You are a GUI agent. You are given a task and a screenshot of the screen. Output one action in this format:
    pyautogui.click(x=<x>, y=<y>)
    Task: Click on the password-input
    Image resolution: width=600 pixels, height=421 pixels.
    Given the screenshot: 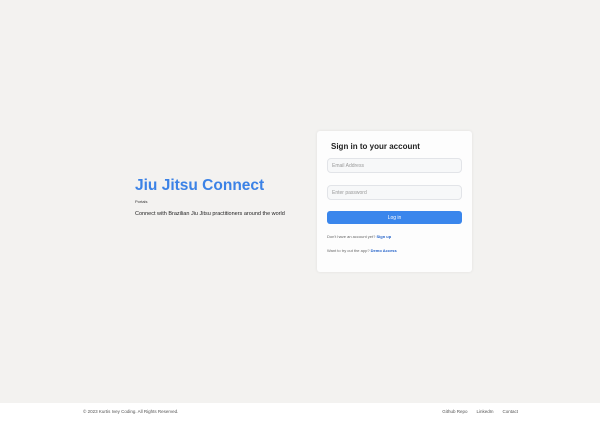 What is the action you would take?
    pyautogui.click(x=394, y=192)
    